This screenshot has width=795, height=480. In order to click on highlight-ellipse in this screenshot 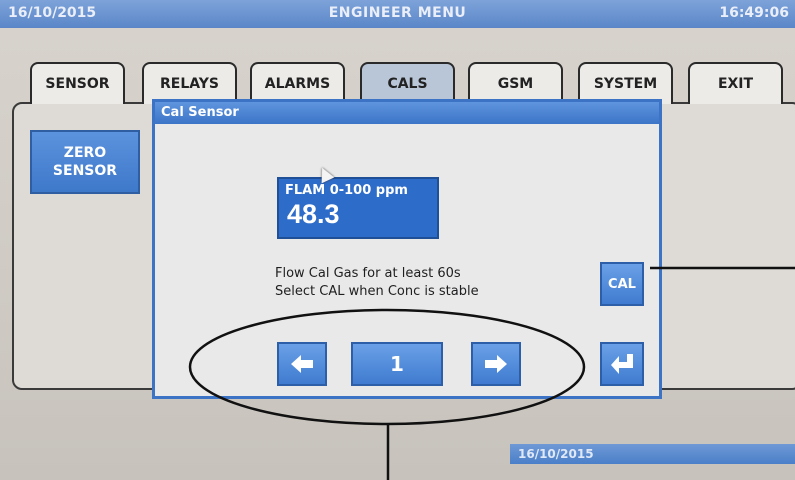, I will do `click(387, 367)`.